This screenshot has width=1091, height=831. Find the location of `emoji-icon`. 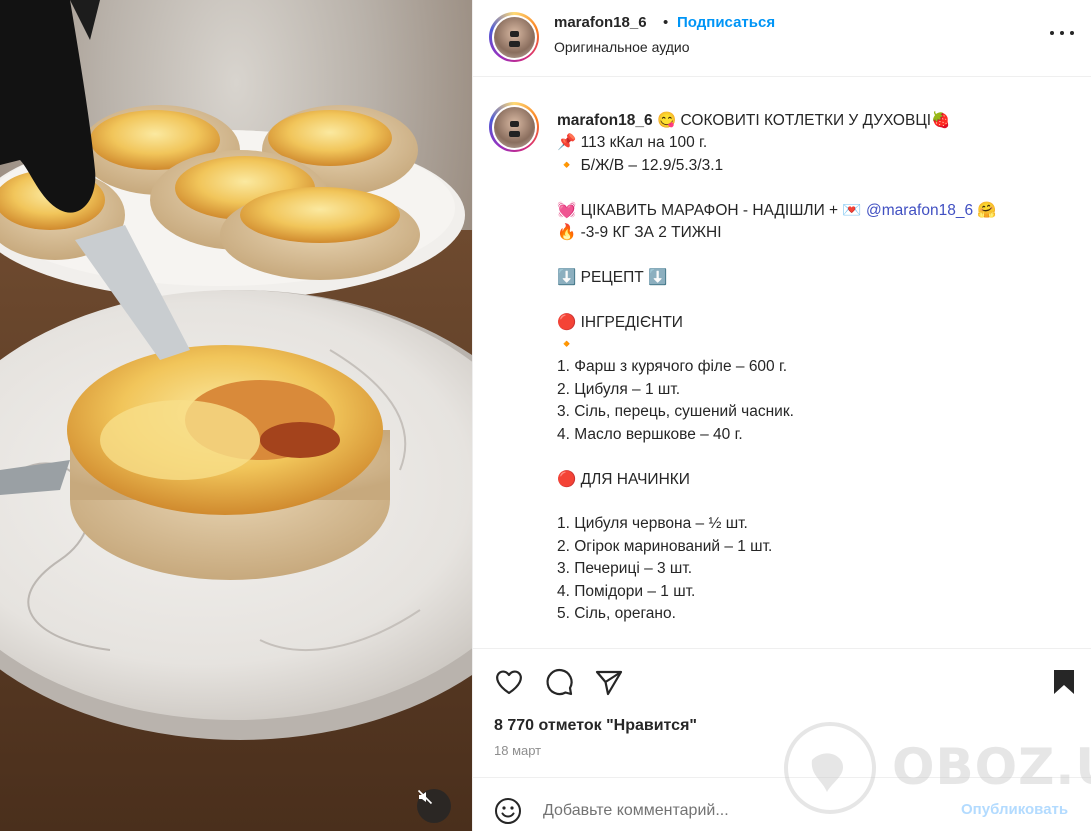

emoji-icon is located at coordinates (508, 811).